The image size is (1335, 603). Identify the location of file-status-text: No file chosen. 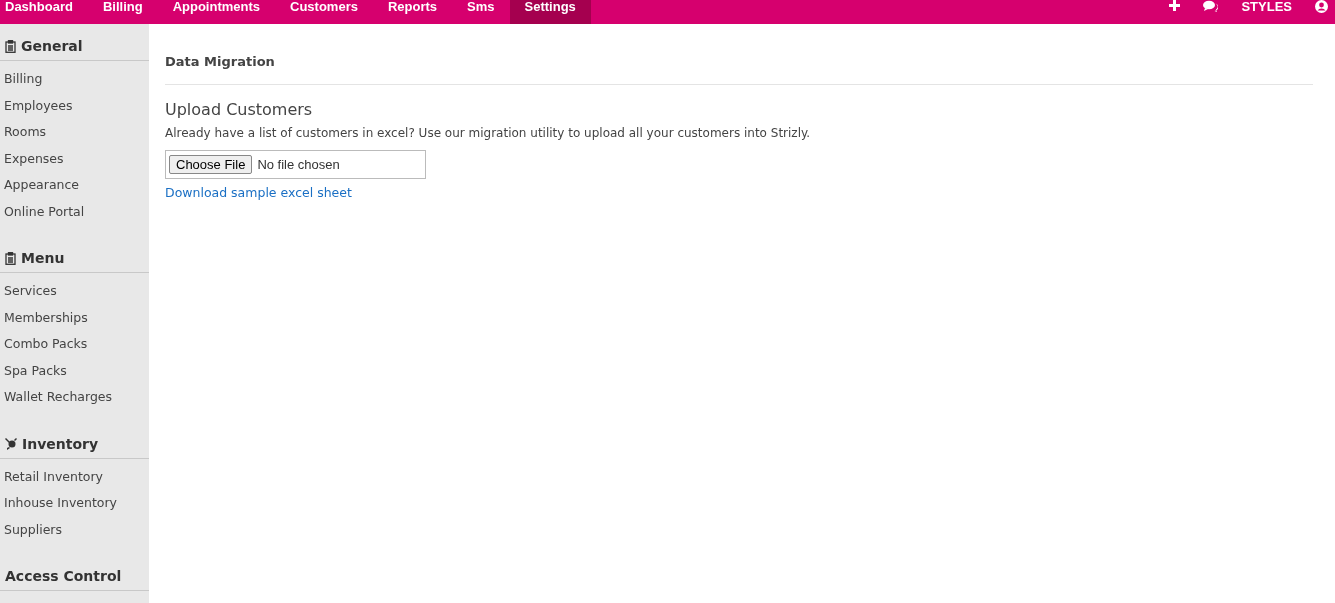
(298, 164).